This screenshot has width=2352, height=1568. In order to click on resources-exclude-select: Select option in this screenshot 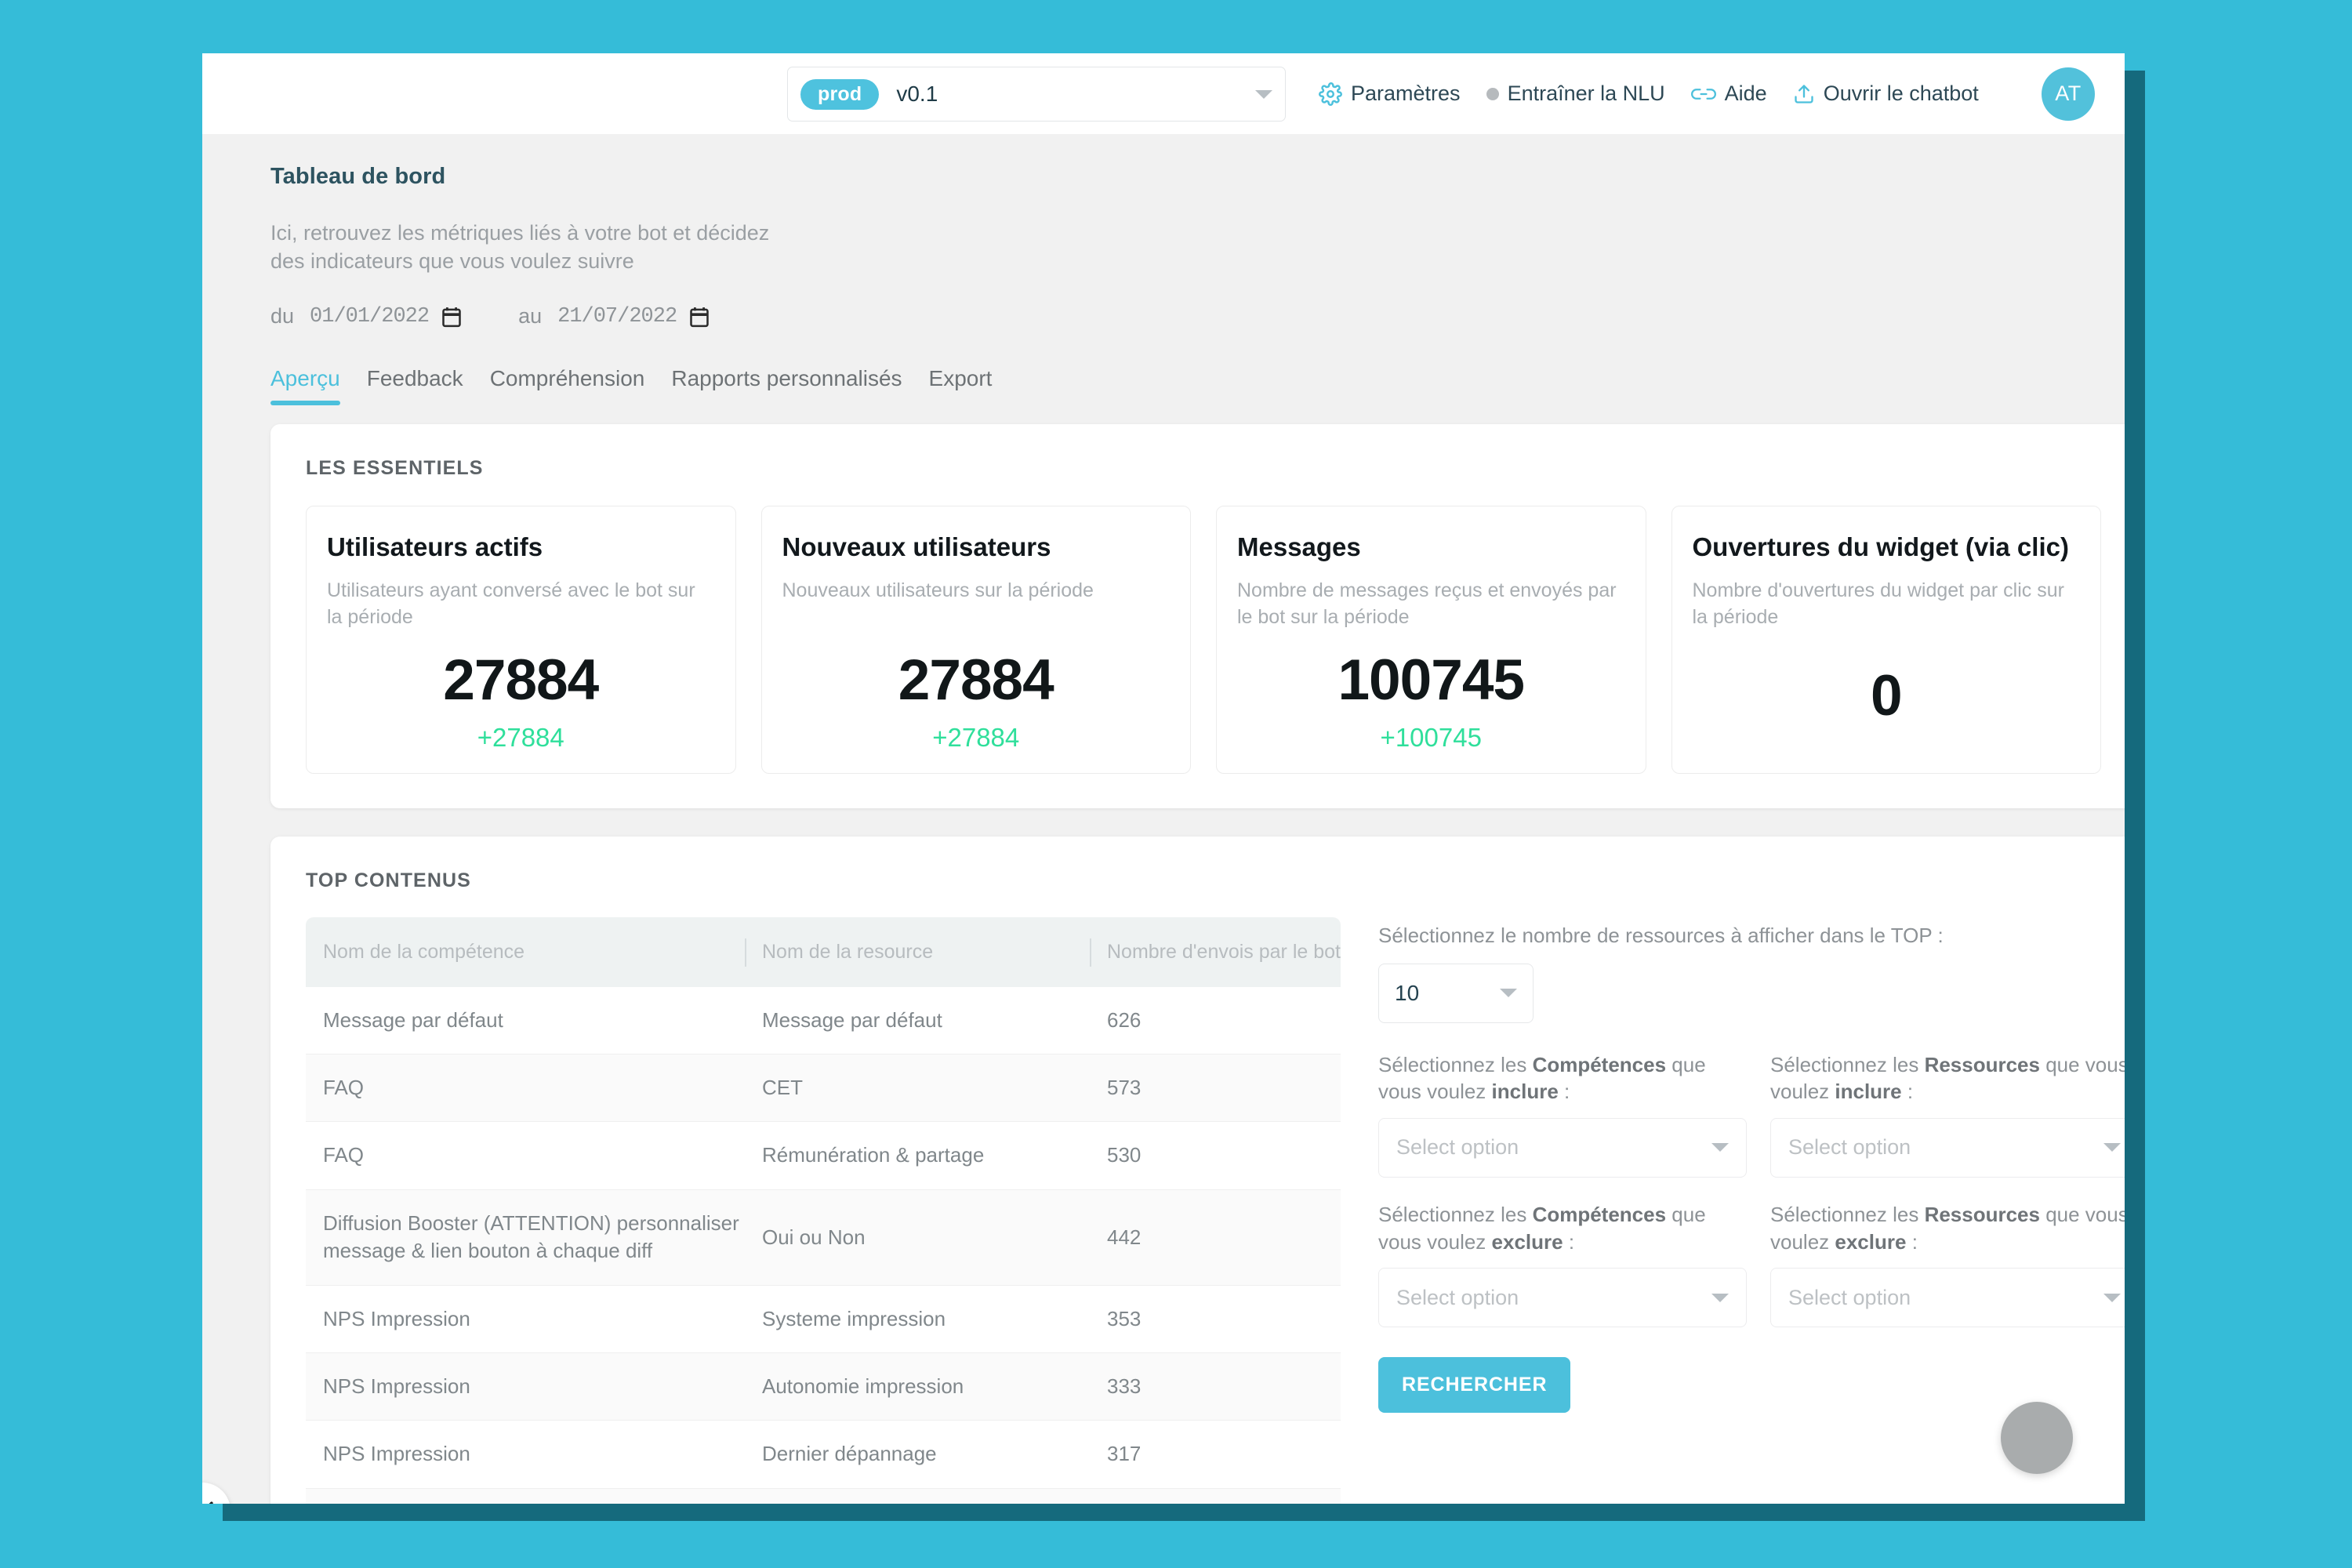, I will do `click(1948, 1298)`.